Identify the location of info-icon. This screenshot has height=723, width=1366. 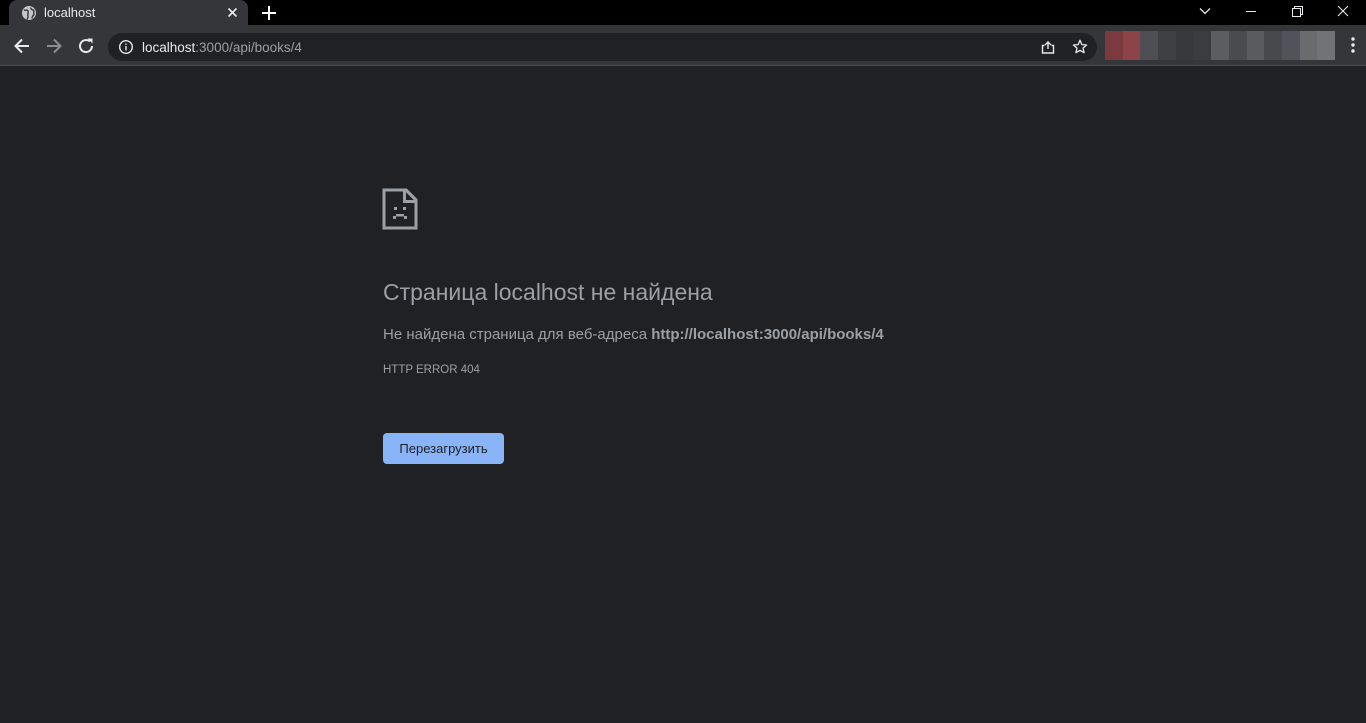
(126, 47).